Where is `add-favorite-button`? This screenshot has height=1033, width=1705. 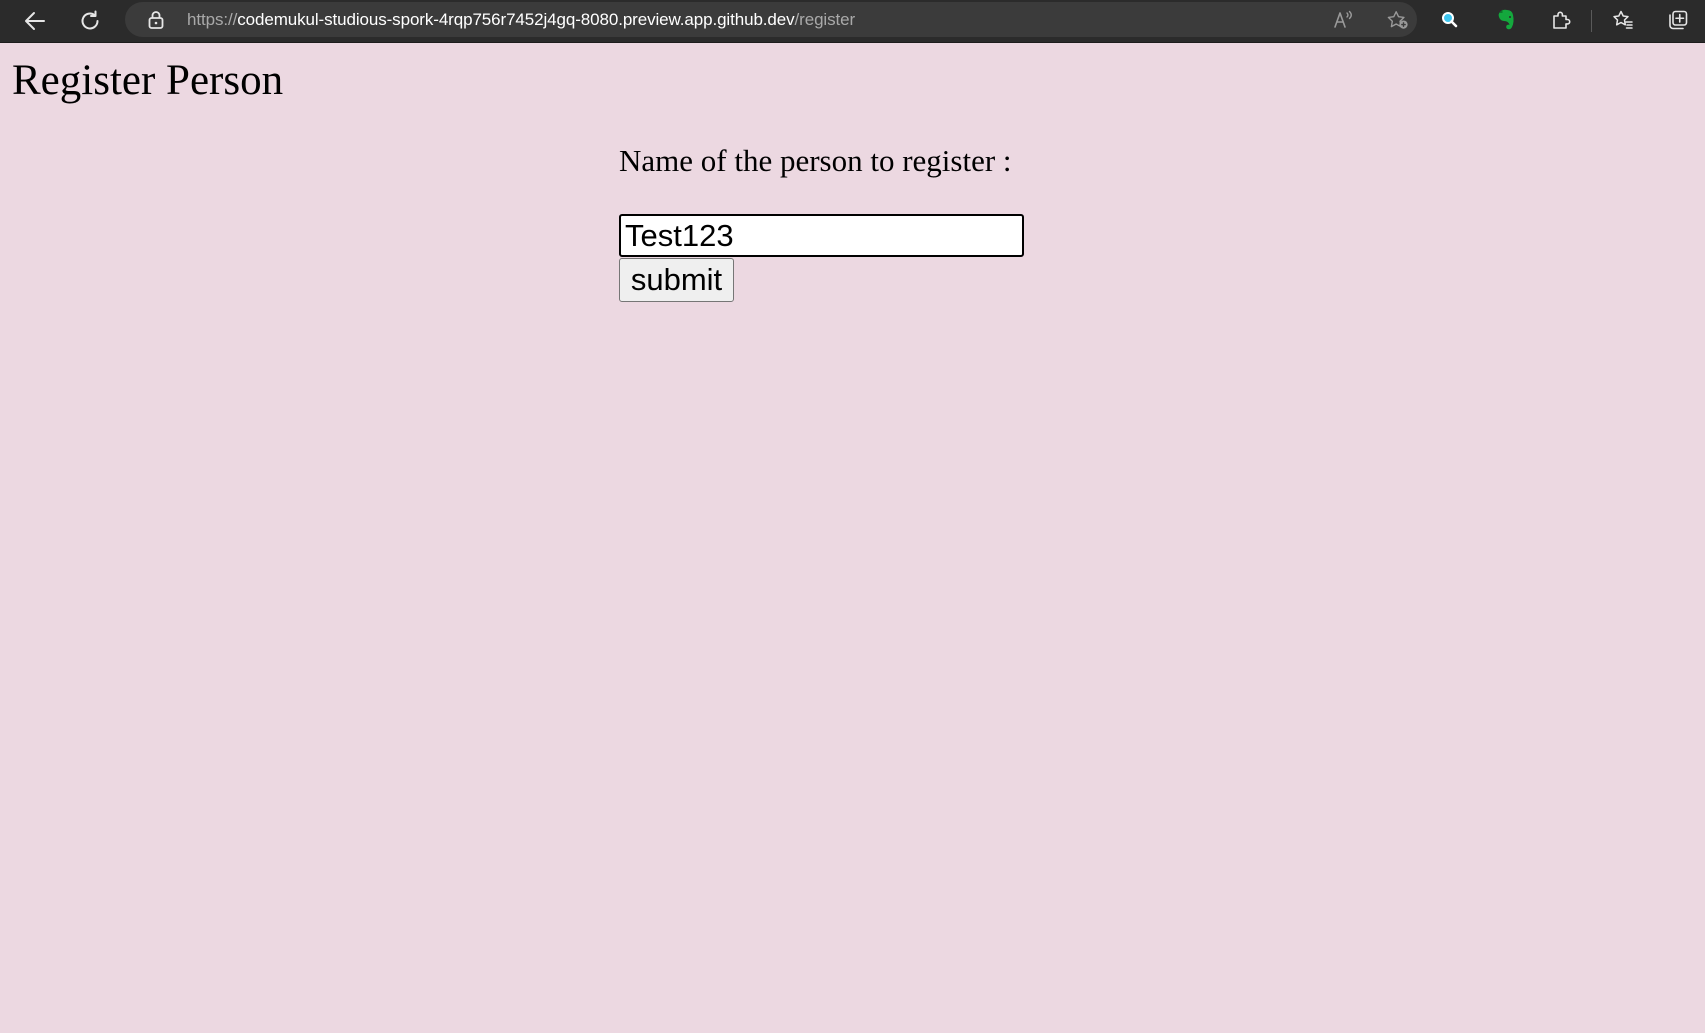
add-favorite-button is located at coordinates (1398, 20).